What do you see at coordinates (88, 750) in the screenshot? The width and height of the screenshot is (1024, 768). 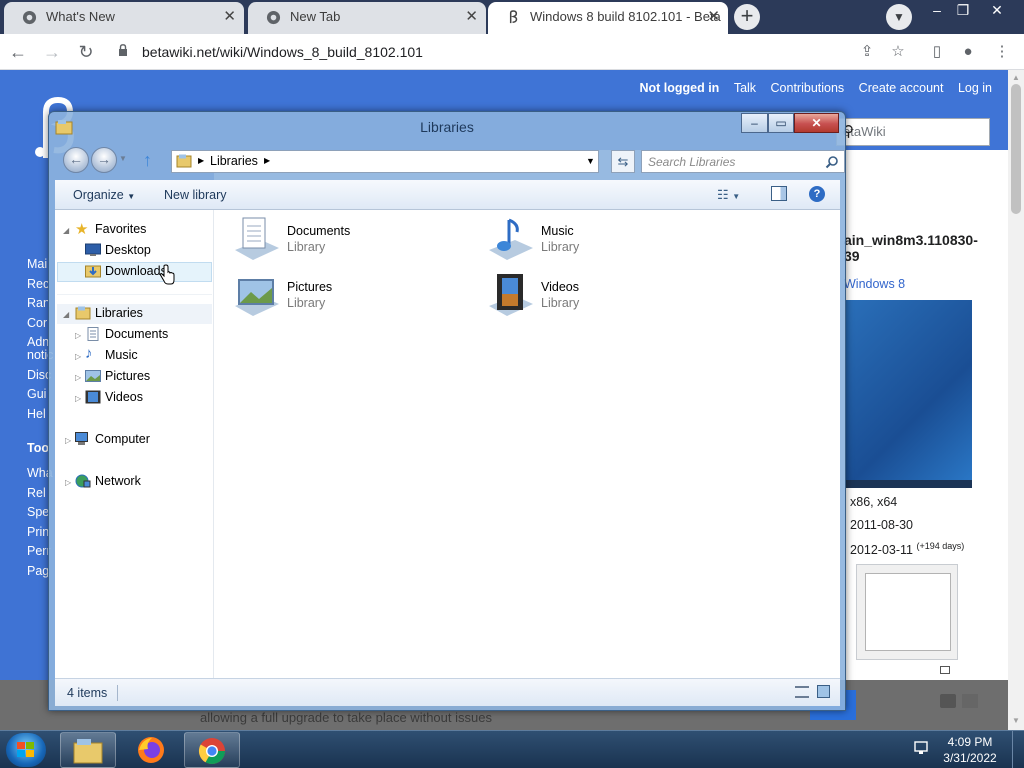 I see `taskbar-explorer` at bounding box center [88, 750].